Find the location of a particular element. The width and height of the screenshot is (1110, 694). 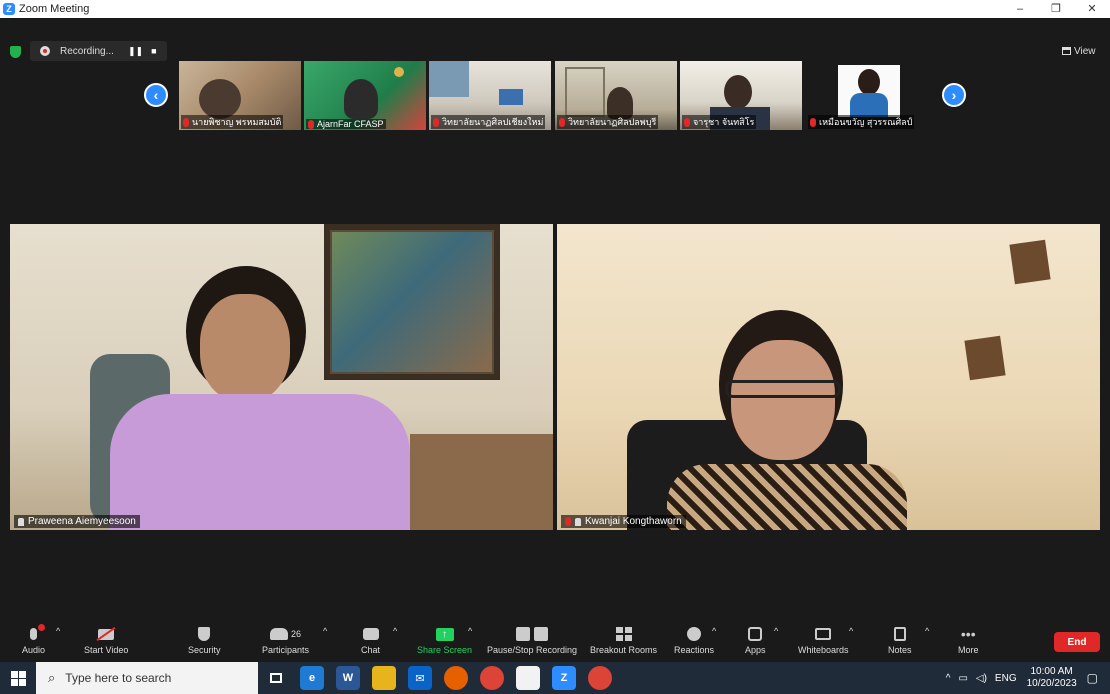

pause-stop-icon is located at coordinates (532, 634).